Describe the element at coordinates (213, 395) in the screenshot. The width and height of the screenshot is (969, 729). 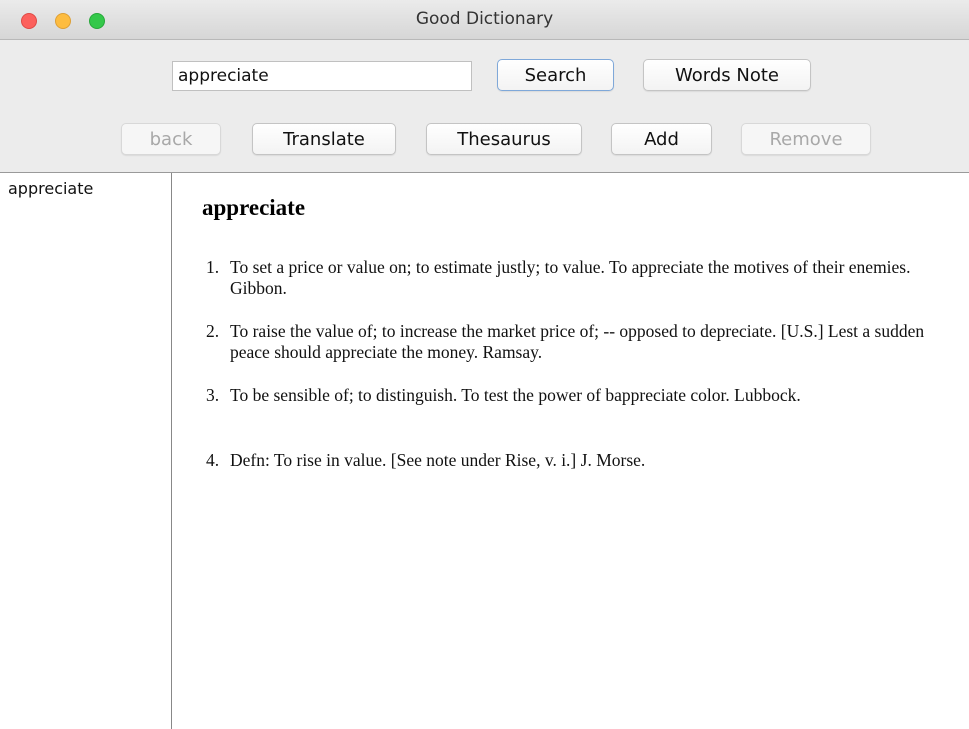
I see `sense-number: 3.` at that location.